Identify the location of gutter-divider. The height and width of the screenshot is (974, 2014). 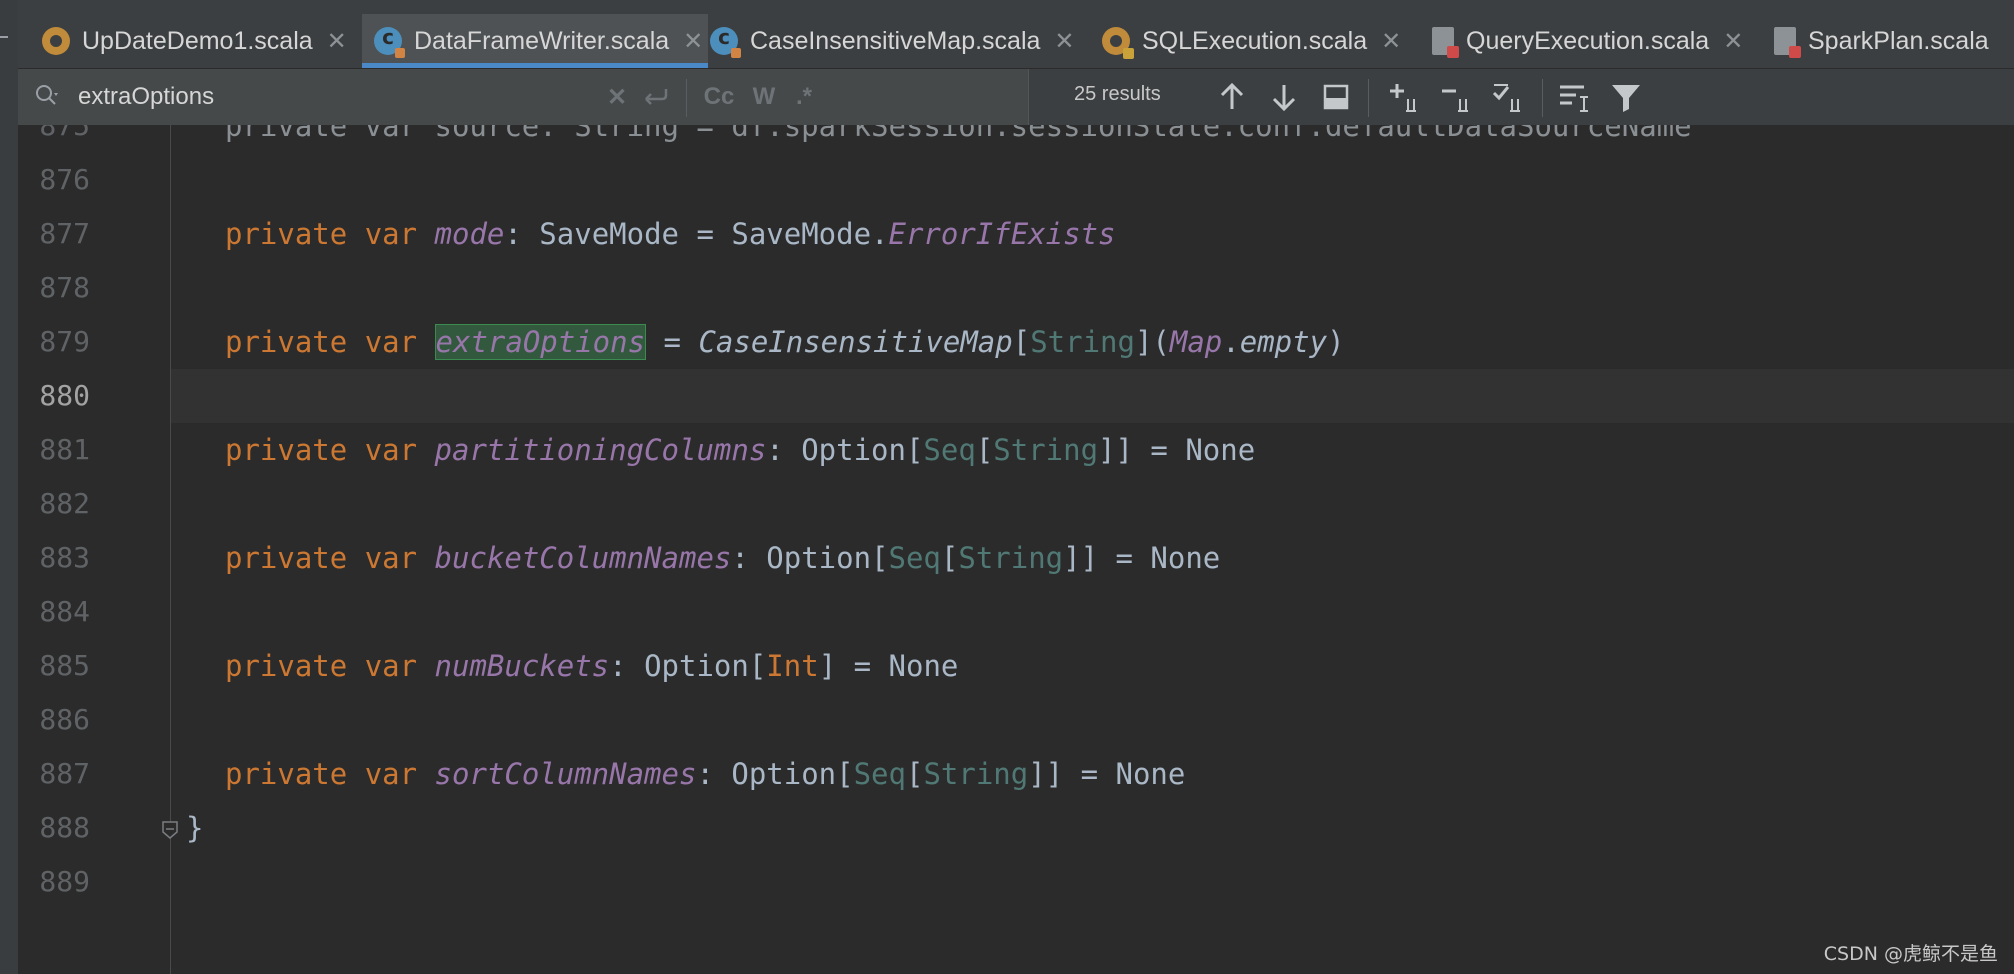
(170, 549).